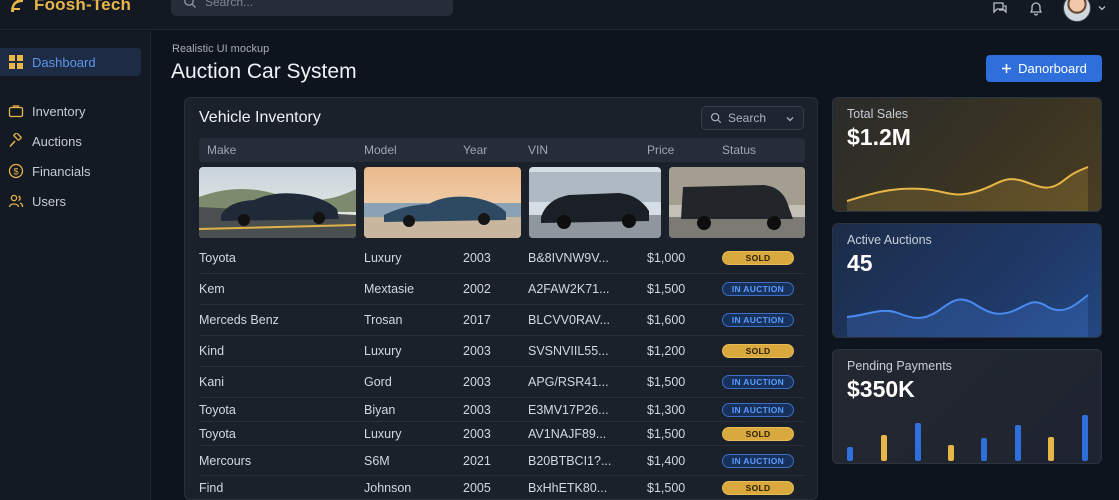  Describe the element at coordinates (1077, 11) in the screenshot. I see `avatar` at that location.